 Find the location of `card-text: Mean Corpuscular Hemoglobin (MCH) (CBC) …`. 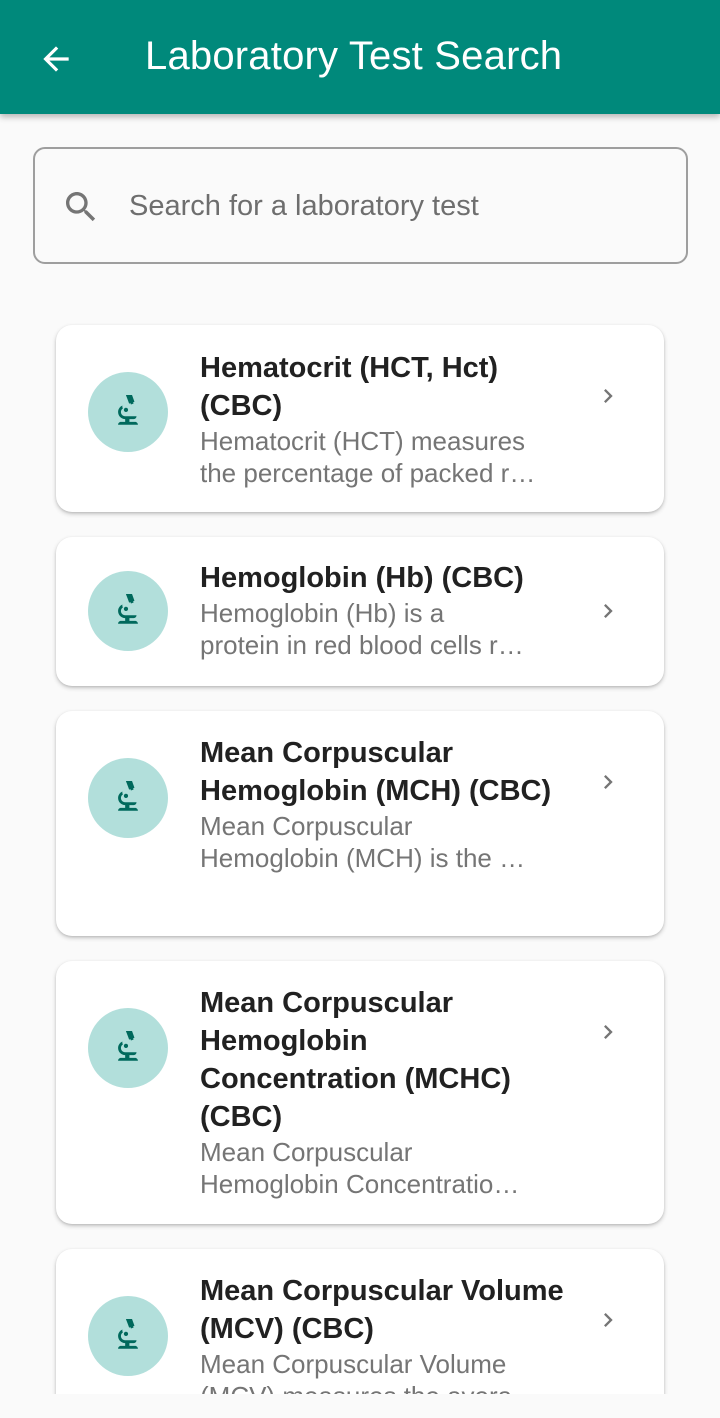

card-text: Mean Corpuscular Hemoglobin (MCH) (CBC) … is located at coordinates (385, 804).